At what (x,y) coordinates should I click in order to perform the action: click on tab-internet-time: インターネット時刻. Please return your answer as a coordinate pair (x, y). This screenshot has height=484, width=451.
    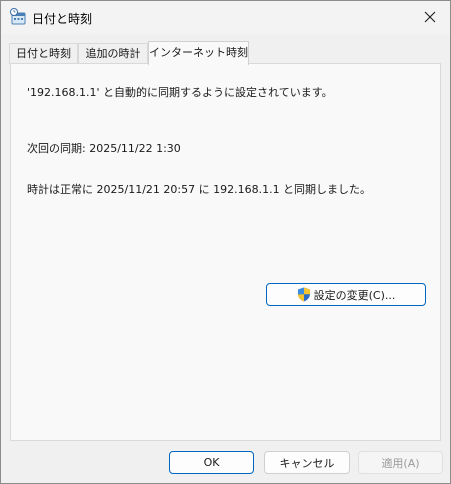
    Looking at the image, I should click on (198, 53).